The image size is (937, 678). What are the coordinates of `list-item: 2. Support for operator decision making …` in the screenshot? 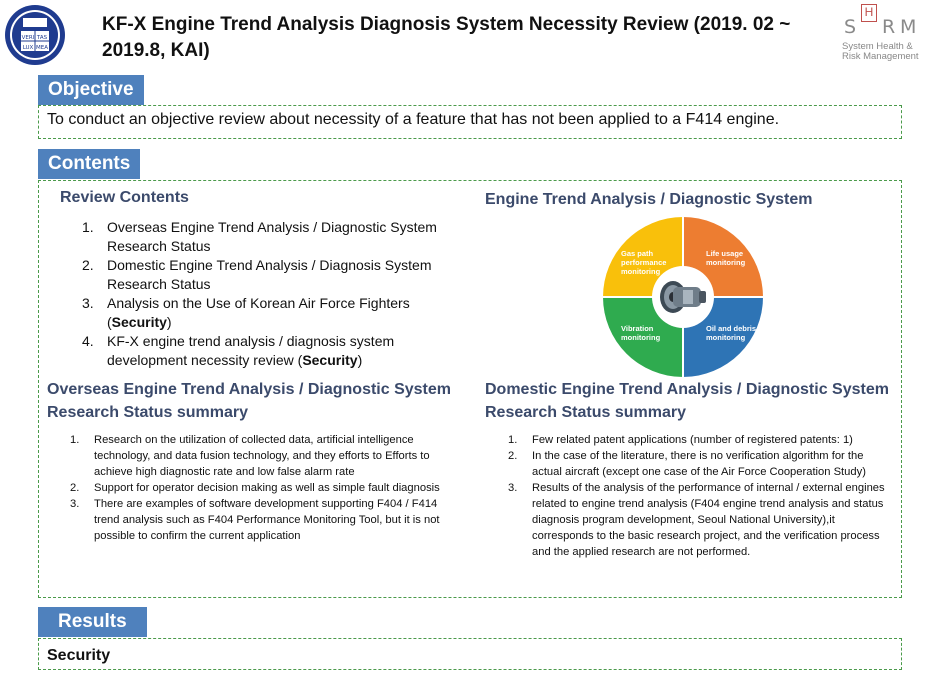 It's located at (262, 488).